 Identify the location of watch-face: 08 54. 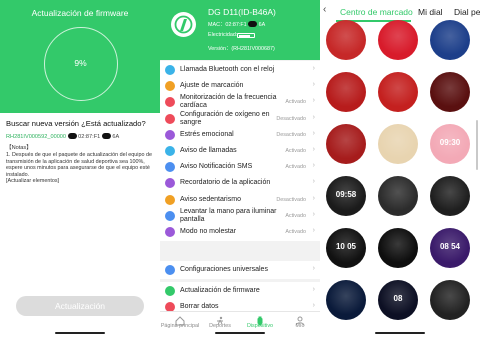
(450, 248).